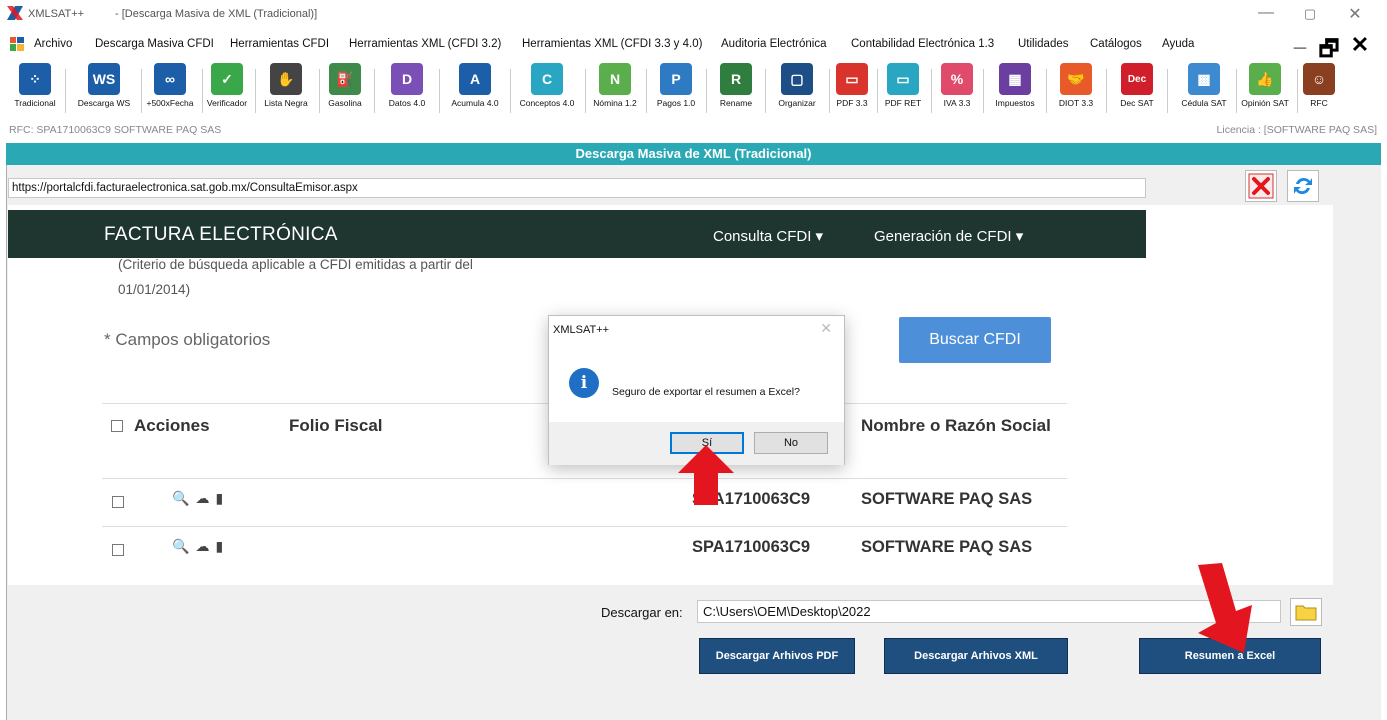 The height and width of the screenshot is (720, 1387). Describe the element at coordinates (826, 328) in the screenshot. I see `dialog-close-button: ✕` at that location.